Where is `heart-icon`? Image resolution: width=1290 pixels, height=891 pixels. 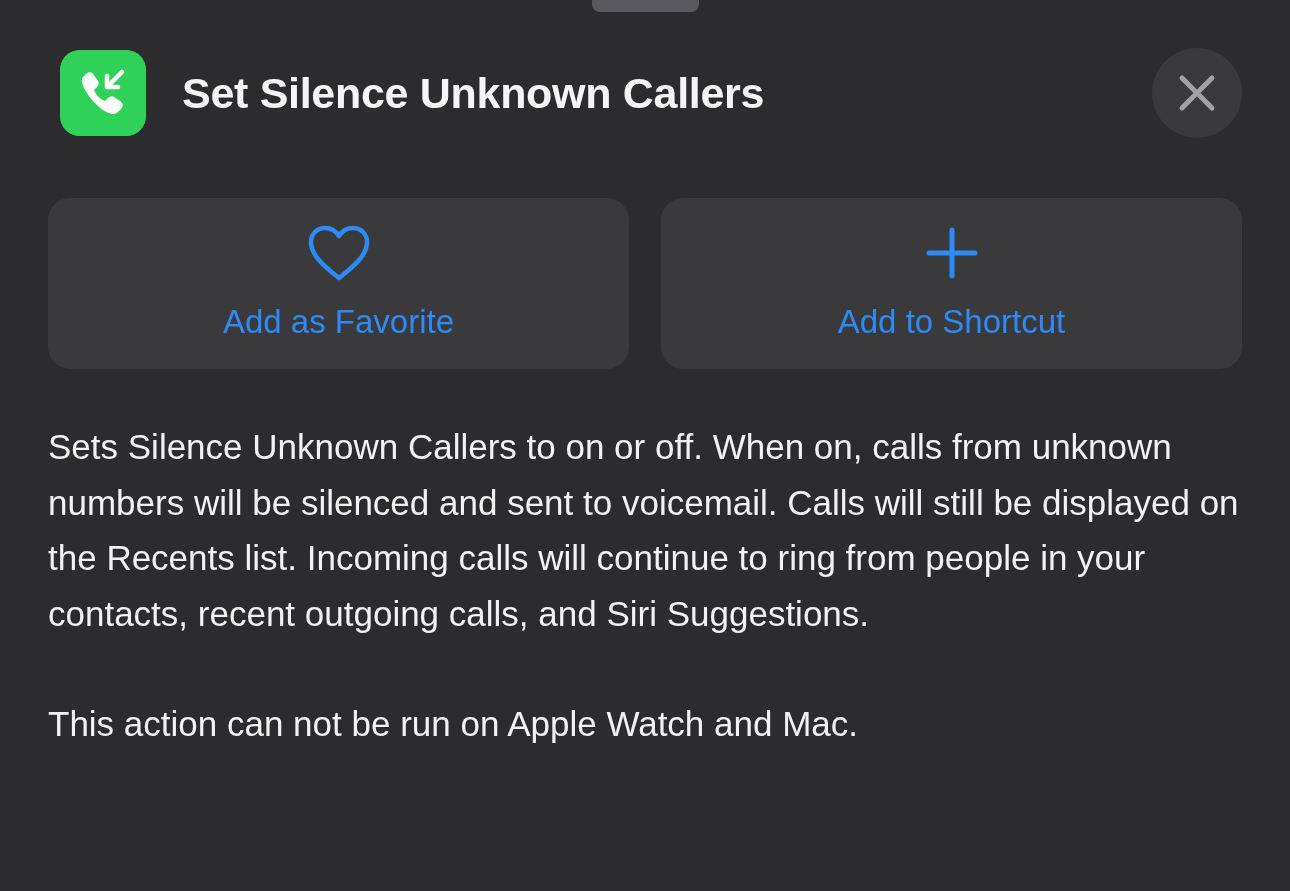
heart-icon is located at coordinates (338, 252).